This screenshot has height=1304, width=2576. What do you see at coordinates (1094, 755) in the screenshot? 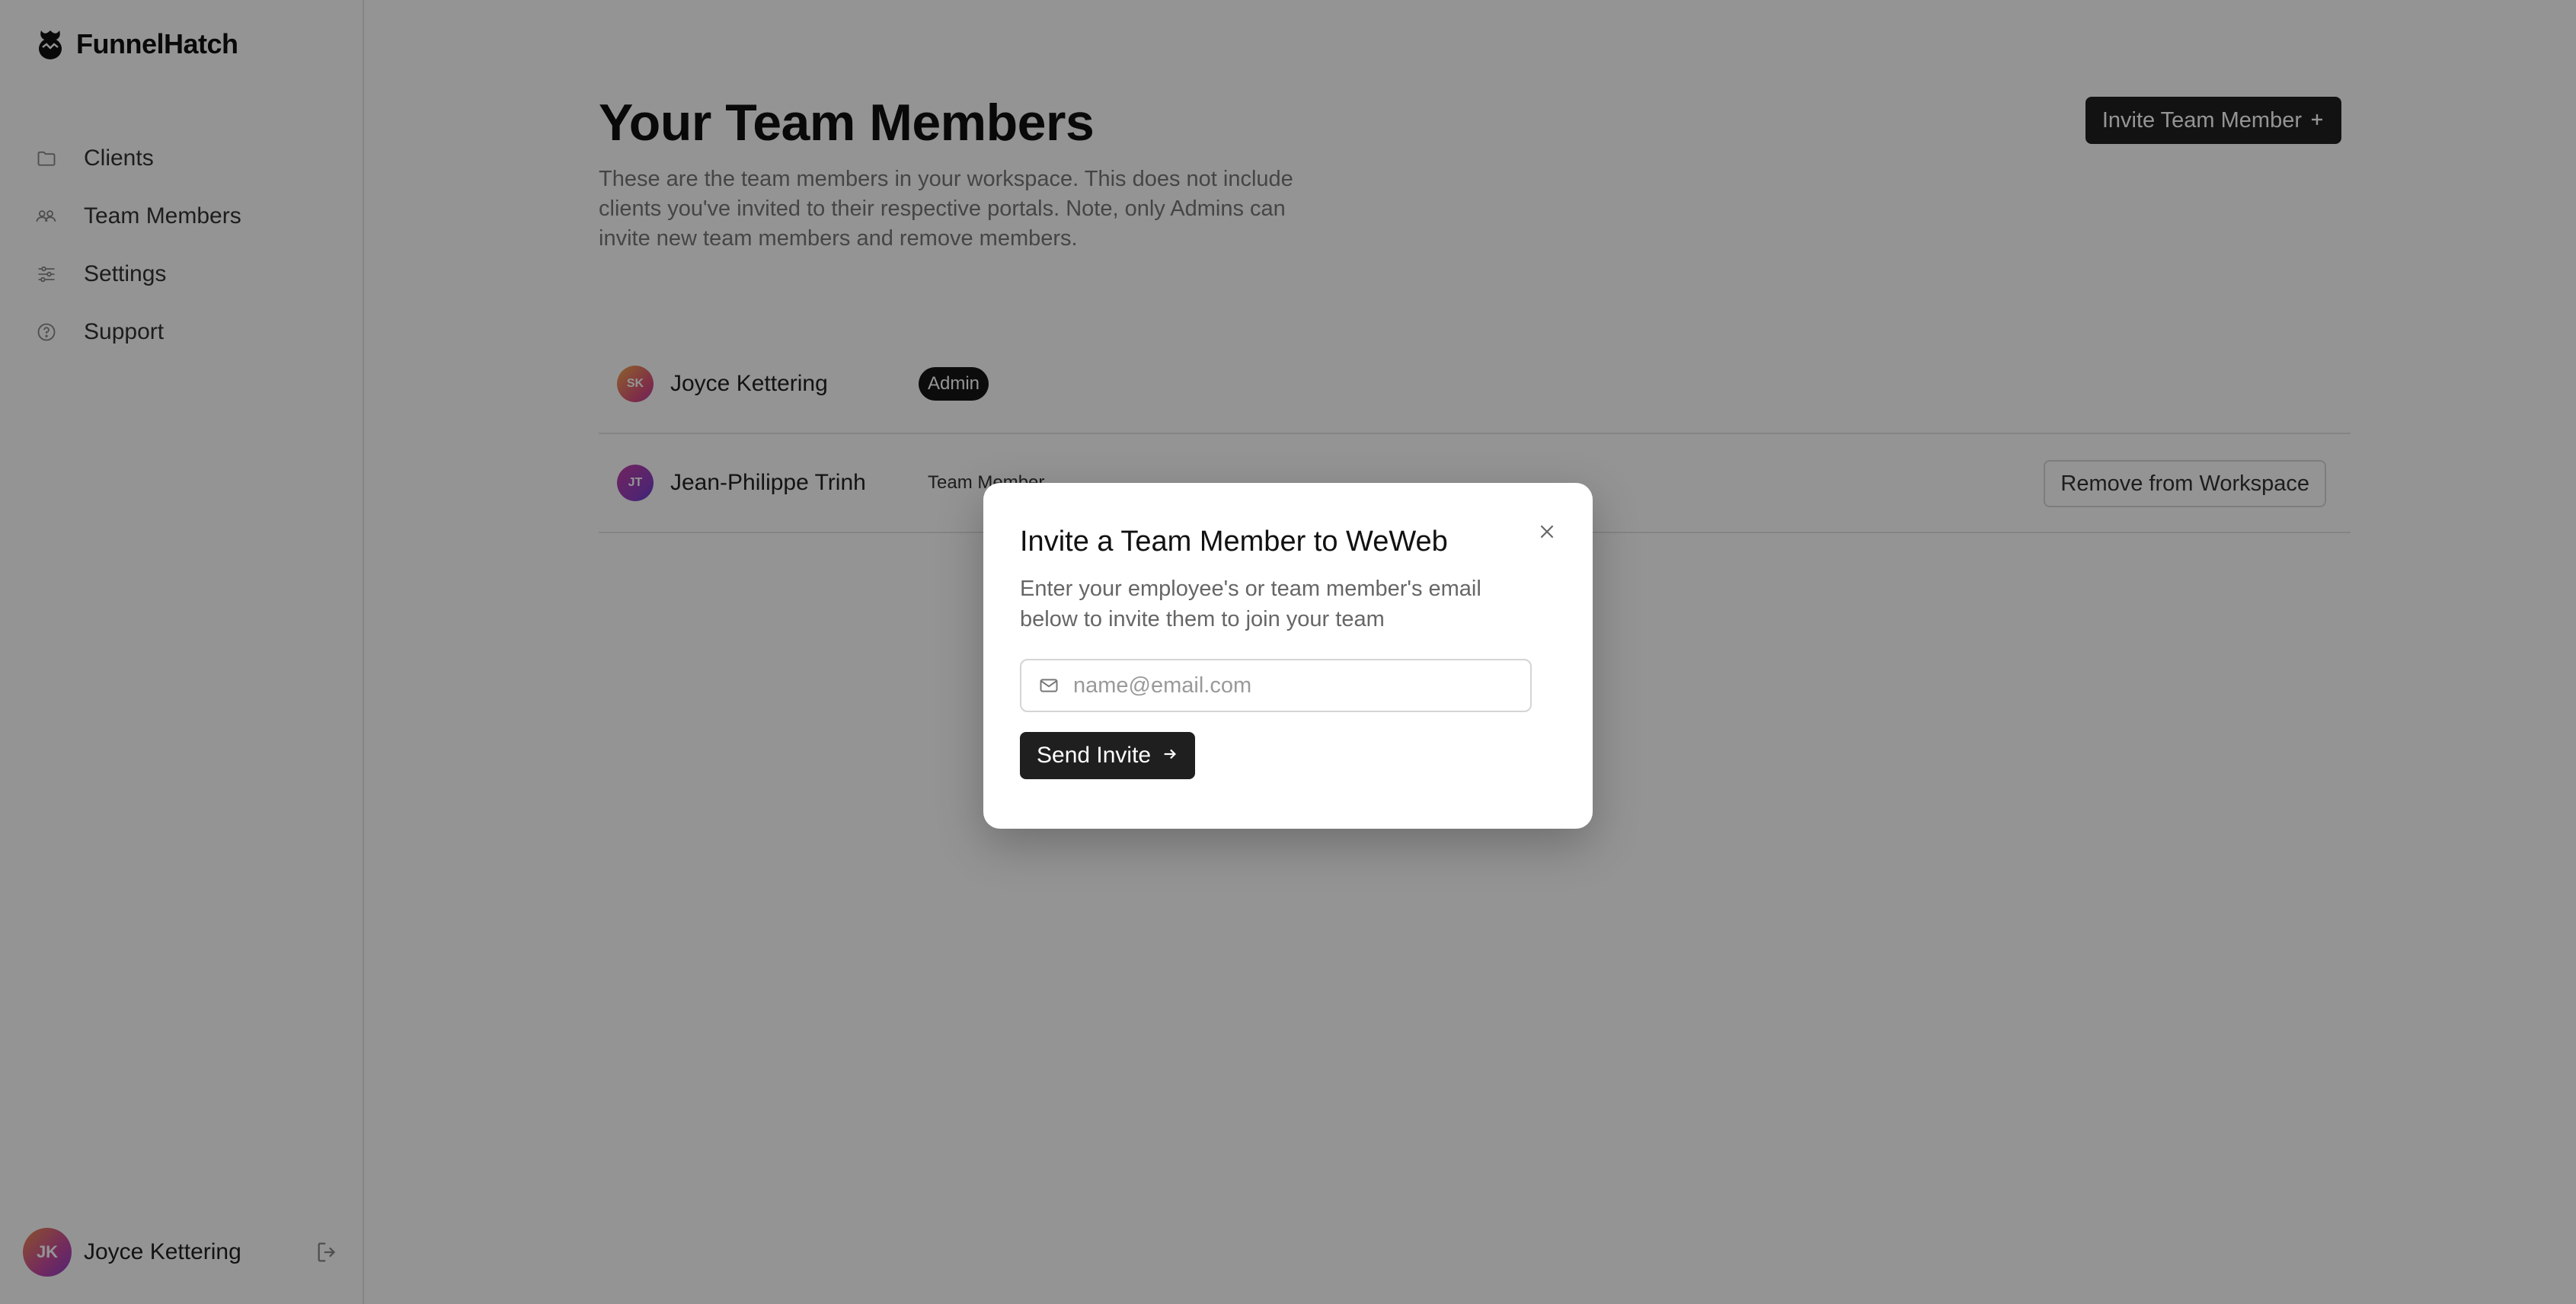
I see `send-invite-label: Send Invite` at bounding box center [1094, 755].